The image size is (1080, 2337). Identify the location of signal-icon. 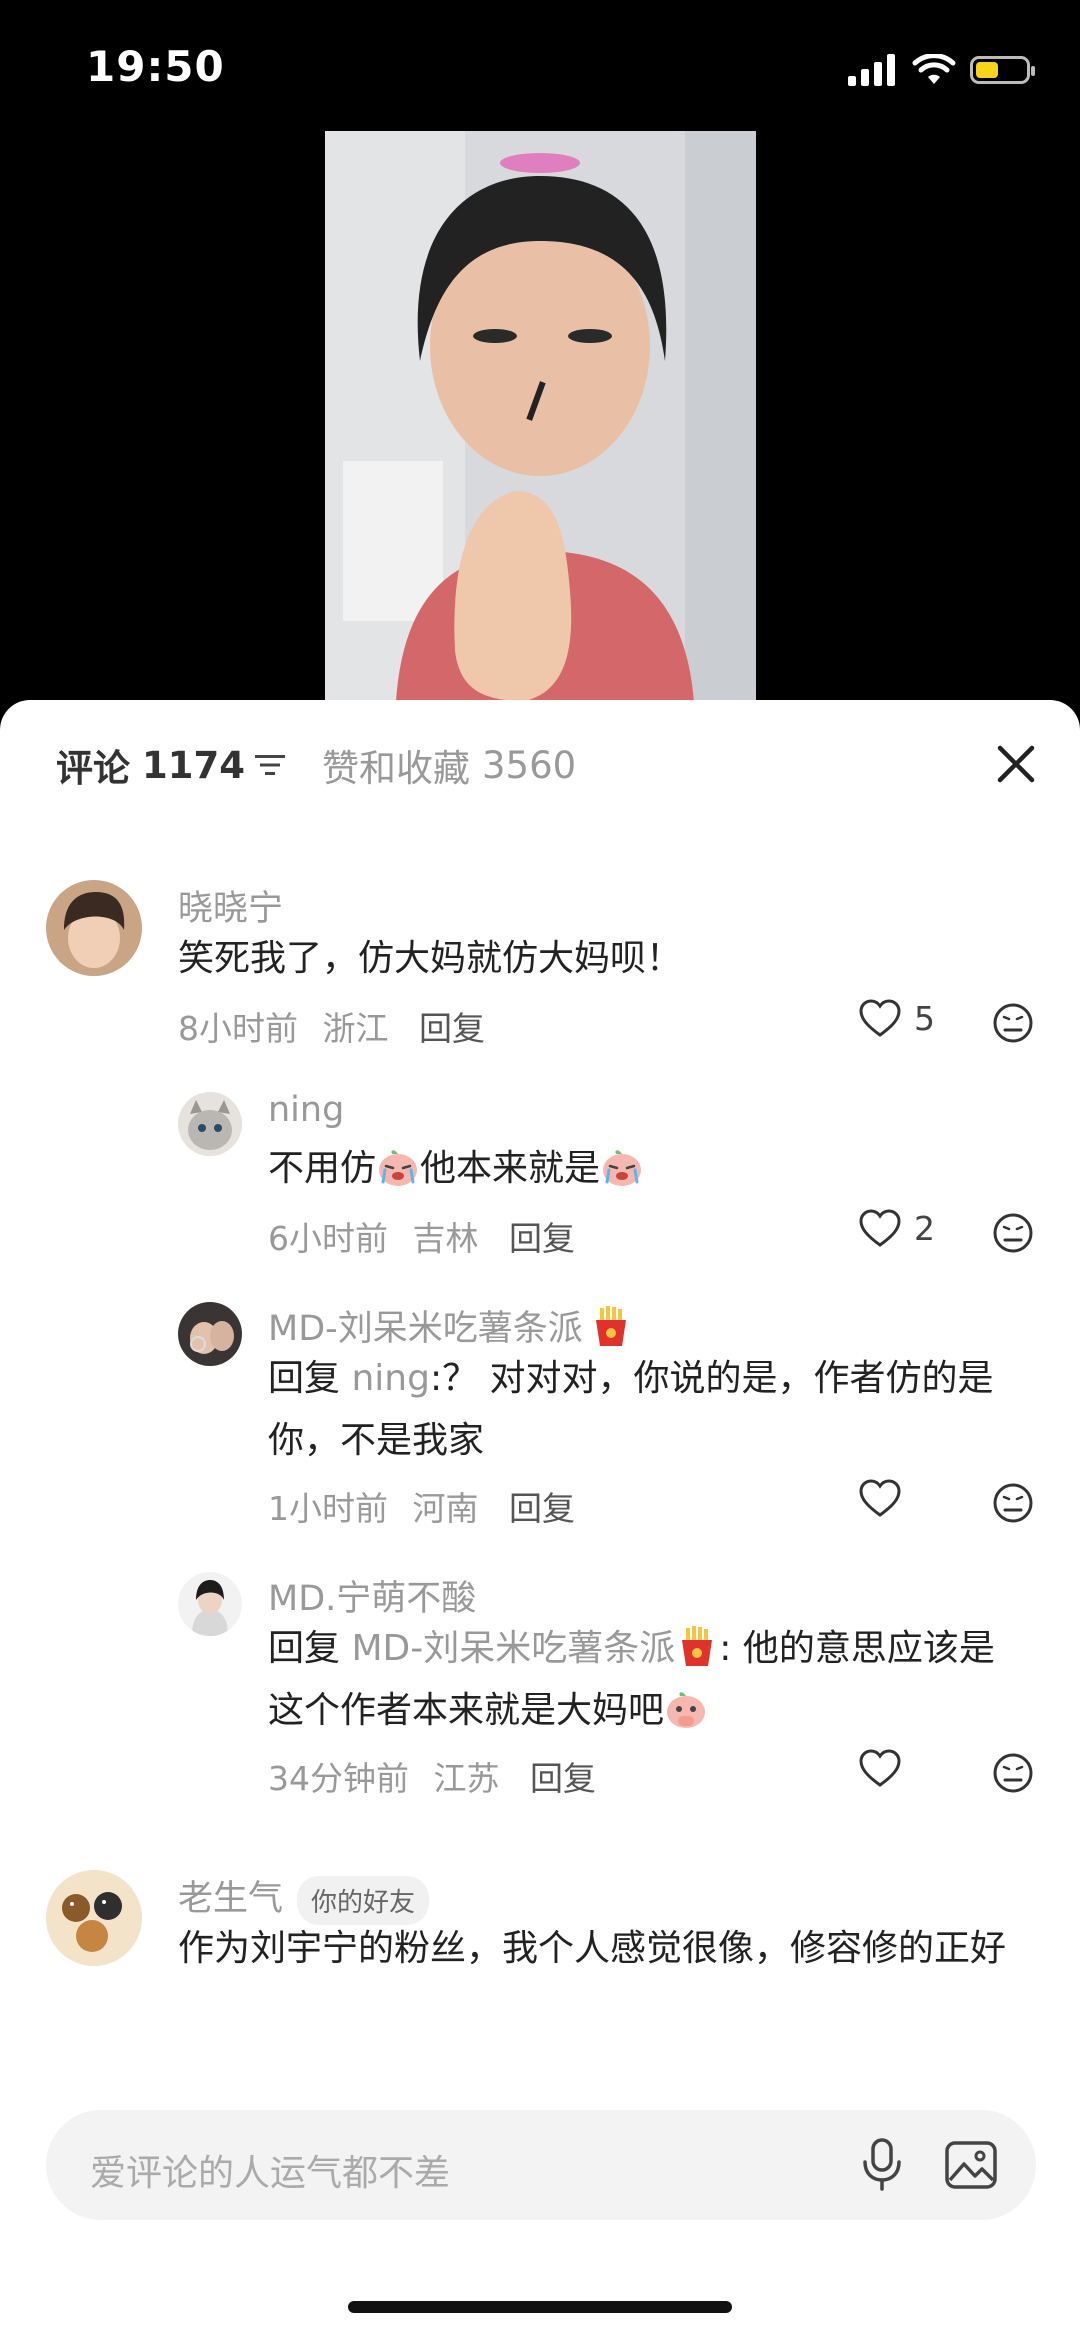
(871, 70).